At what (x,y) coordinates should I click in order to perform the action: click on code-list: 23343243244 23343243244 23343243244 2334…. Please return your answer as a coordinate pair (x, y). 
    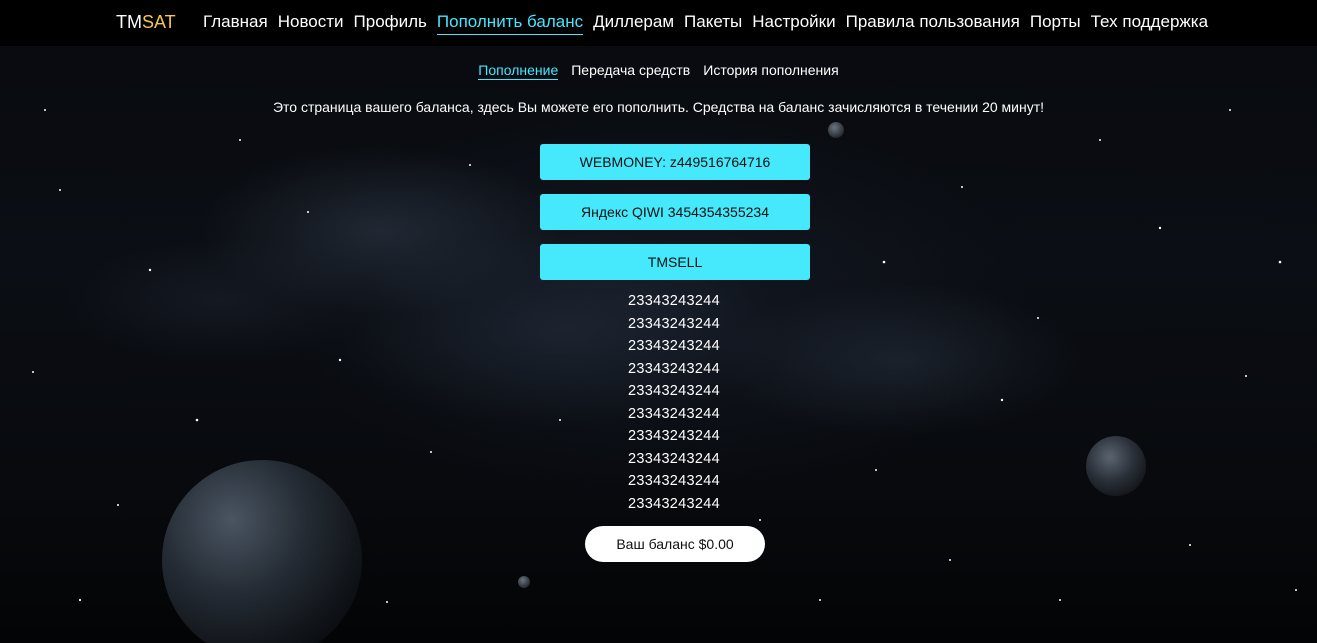
    Looking at the image, I should click on (674, 404).